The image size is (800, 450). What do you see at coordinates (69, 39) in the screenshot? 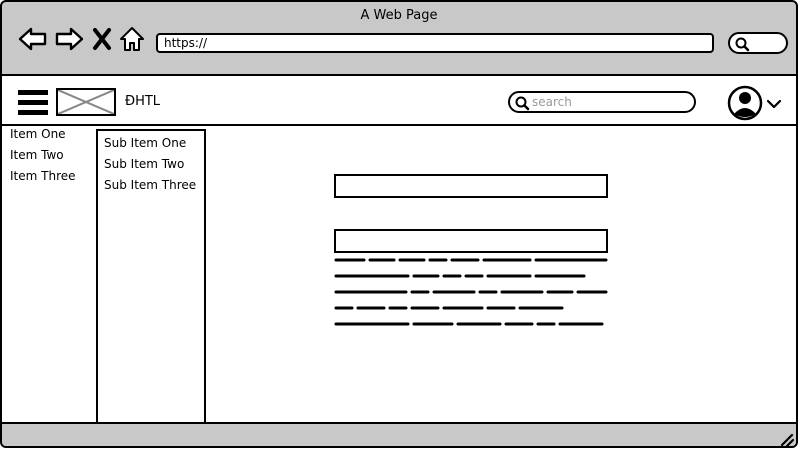
I see `arrow-right-icon` at bounding box center [69, 39].